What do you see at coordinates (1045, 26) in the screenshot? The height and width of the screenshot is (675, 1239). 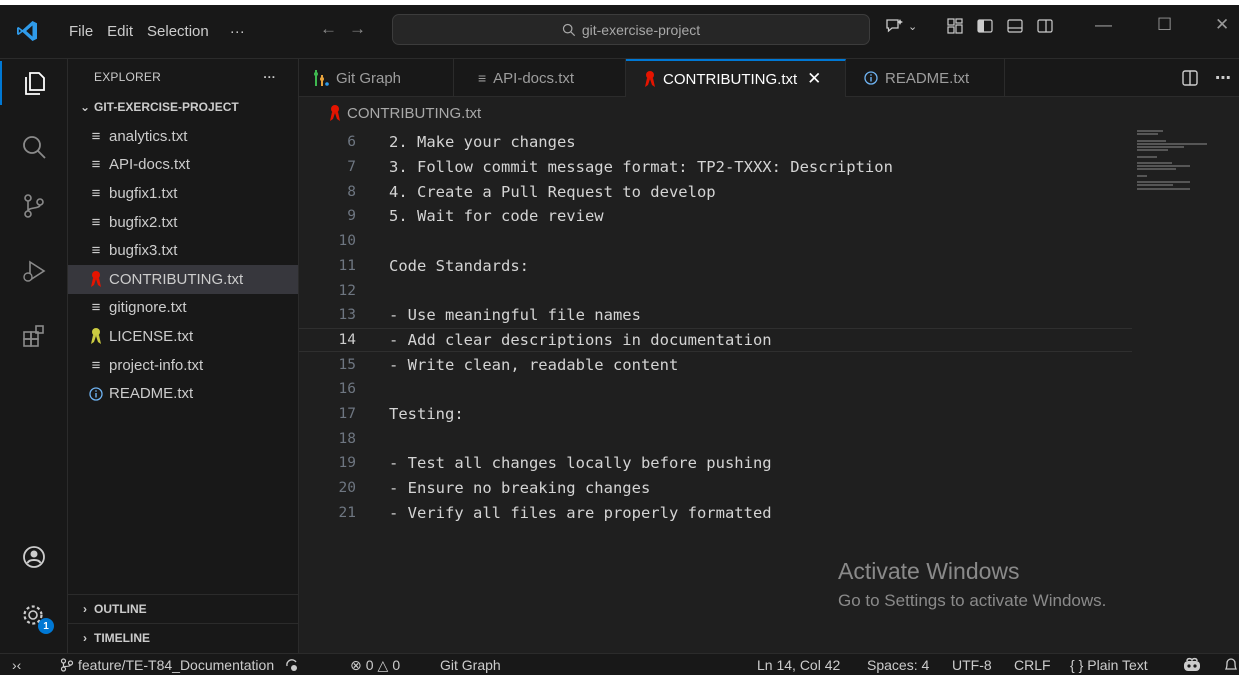 I see `toggle-secondary-sidebar-icon` at bounding box center [1045, 26].